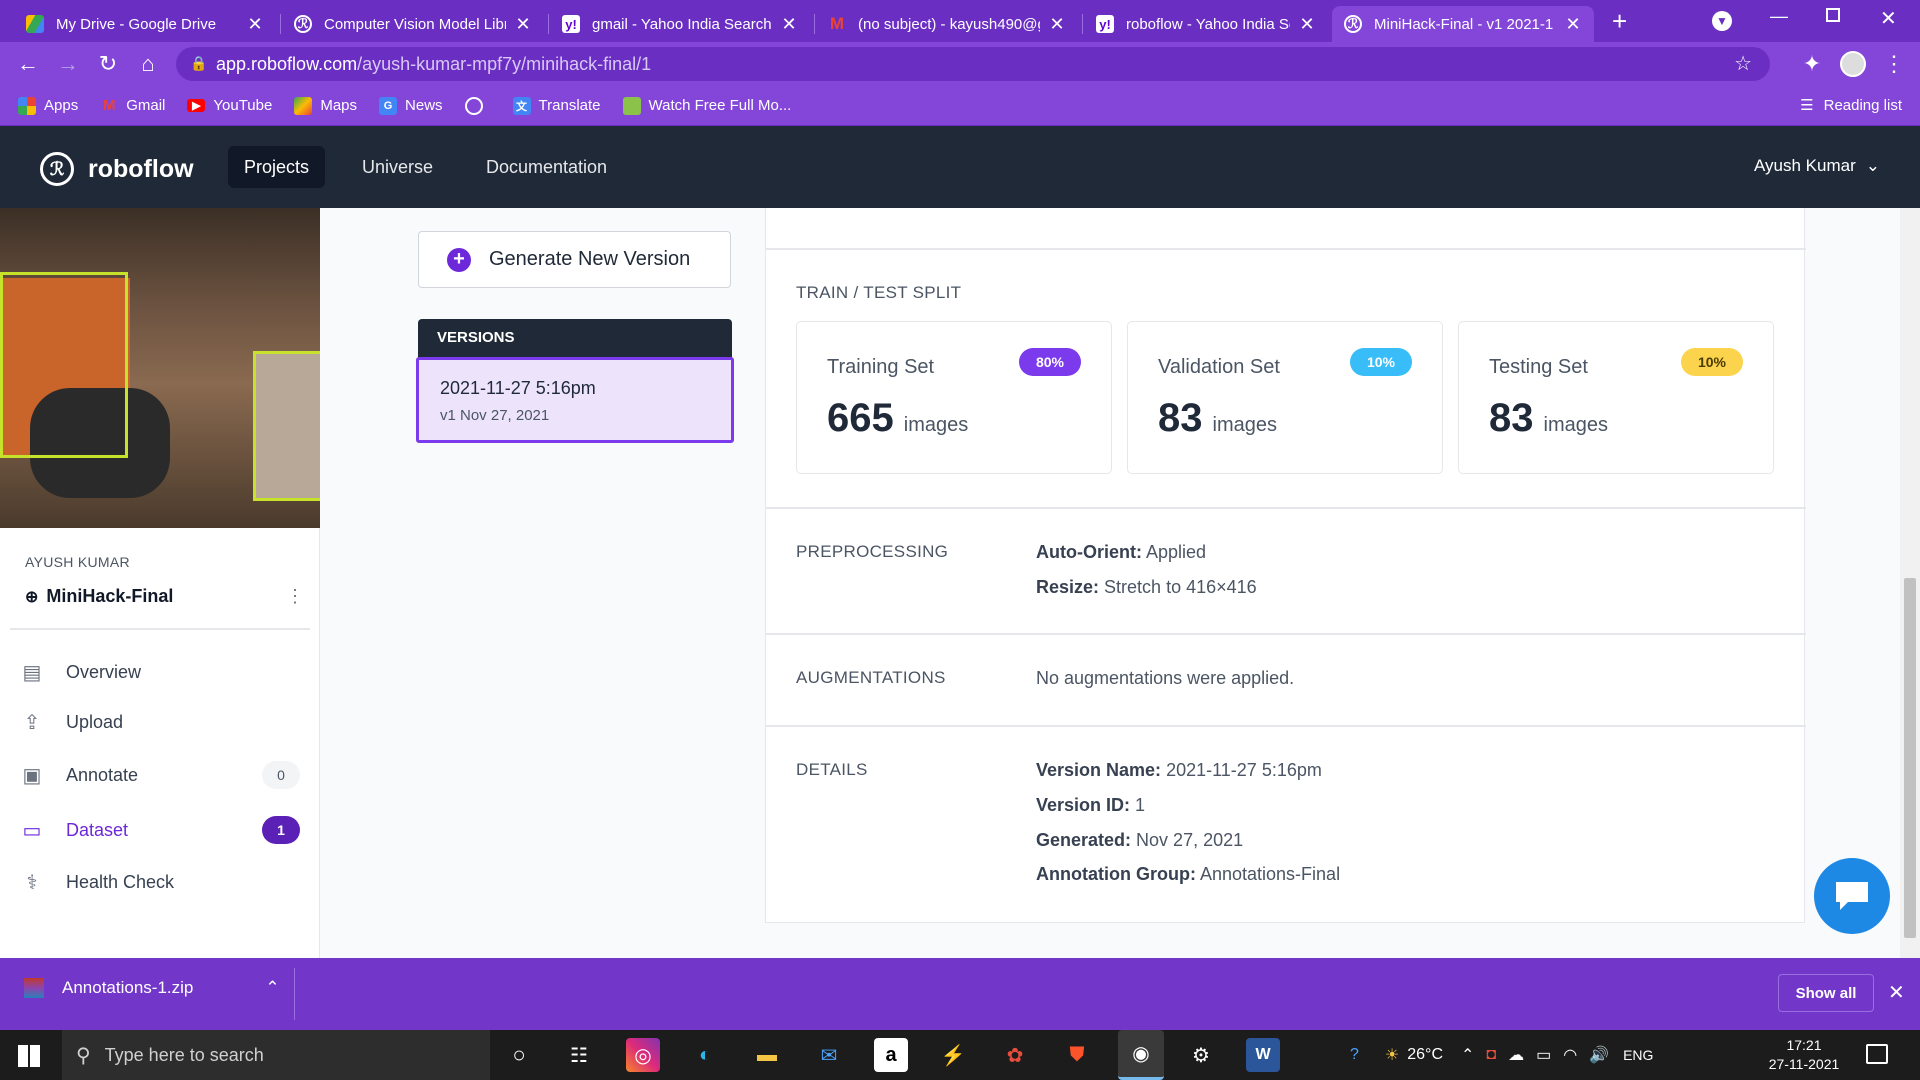 The image size is (1920, 1080). I want to click on scrollbar-thumb, so click(1910, 758).